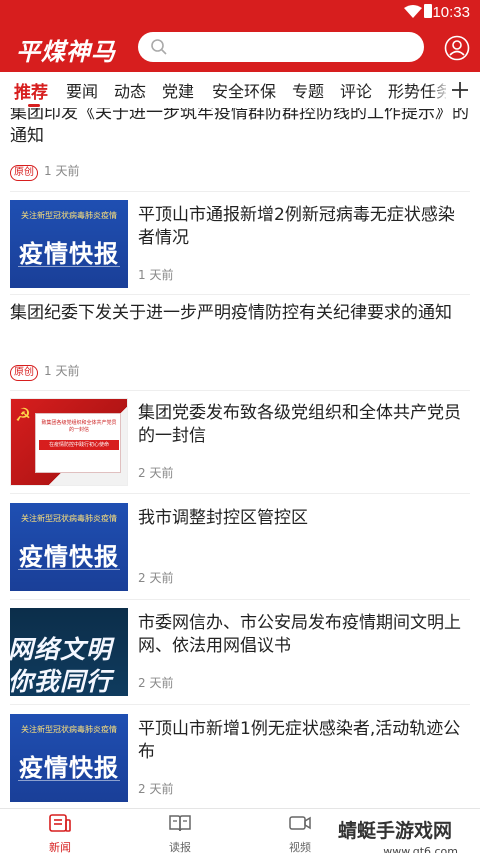  Describe the element at coordinates (79, 445) in the screenshot. I see `thumb-headline: 在疫情防控中践行初心使命` at that location.